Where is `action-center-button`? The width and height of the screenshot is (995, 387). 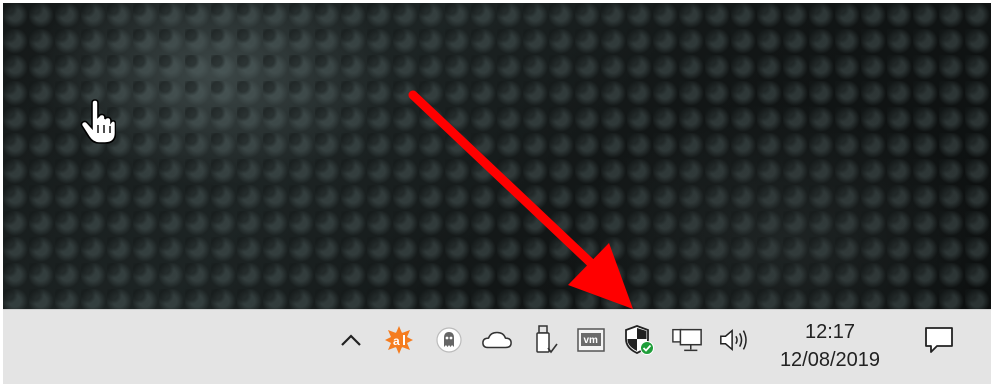 action-center-button is located at coordinates (939, 340).